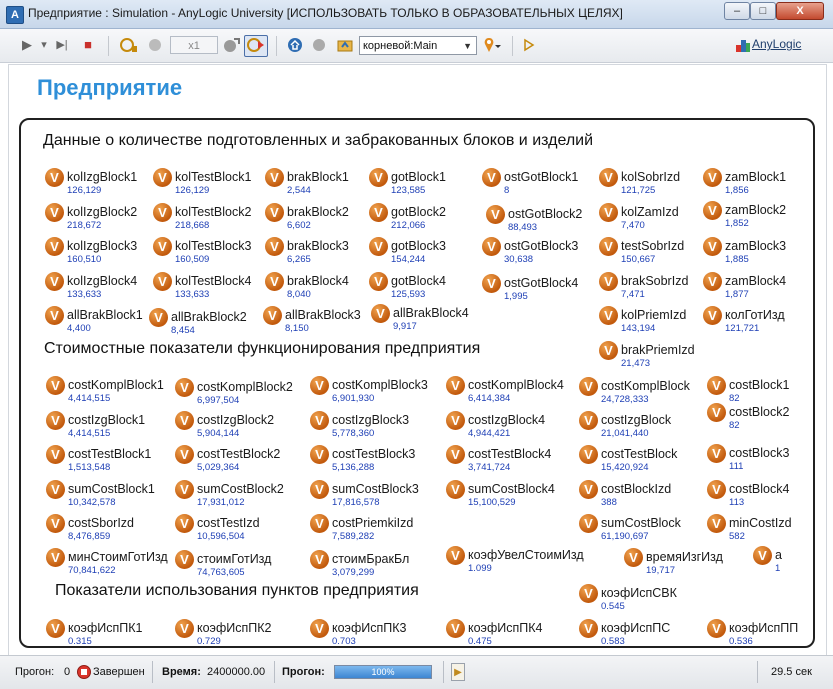  Describe the element at coordinates (318, 281) in the screenshot. I see `variable-name: brakBlock4` at that location.